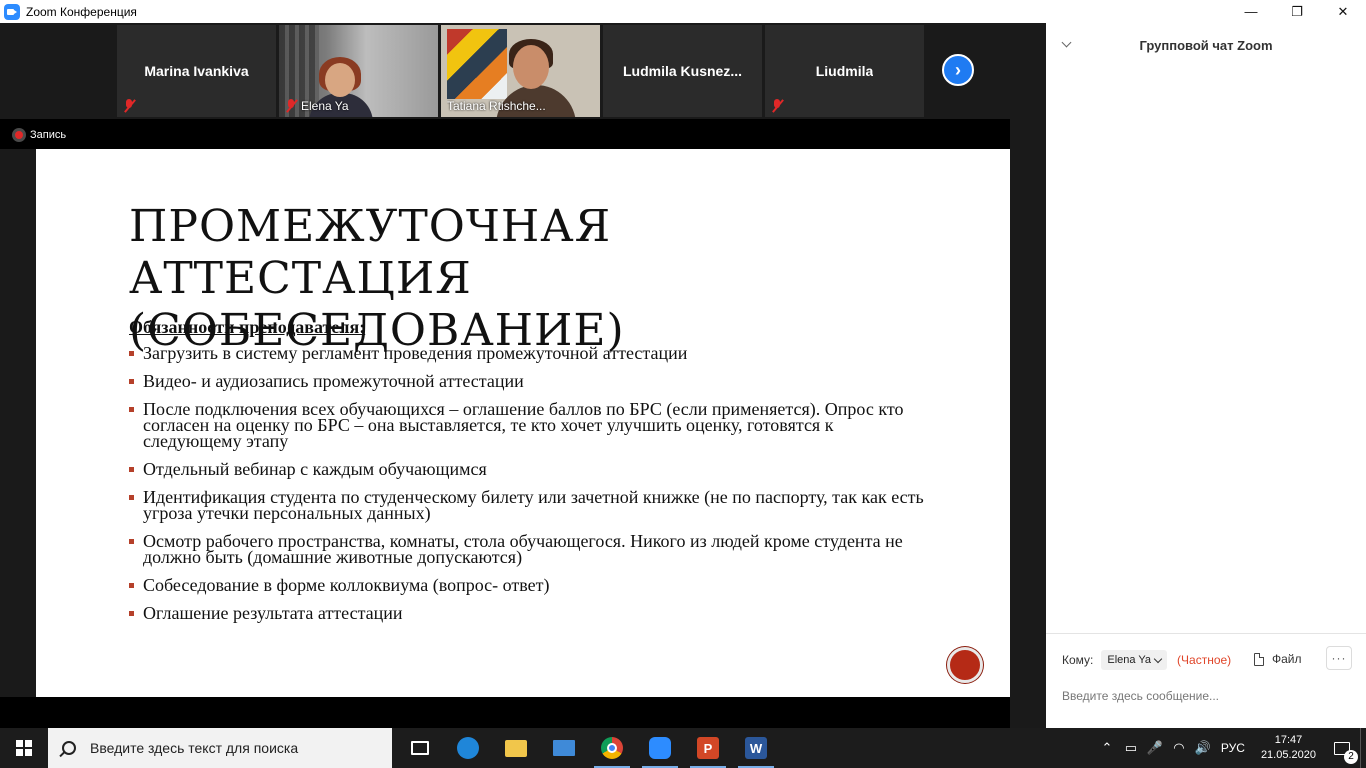 Image resolution: width=1366 pixels, height=768 pixels. I want to click on file-button: Файл, so click(1278, 659).